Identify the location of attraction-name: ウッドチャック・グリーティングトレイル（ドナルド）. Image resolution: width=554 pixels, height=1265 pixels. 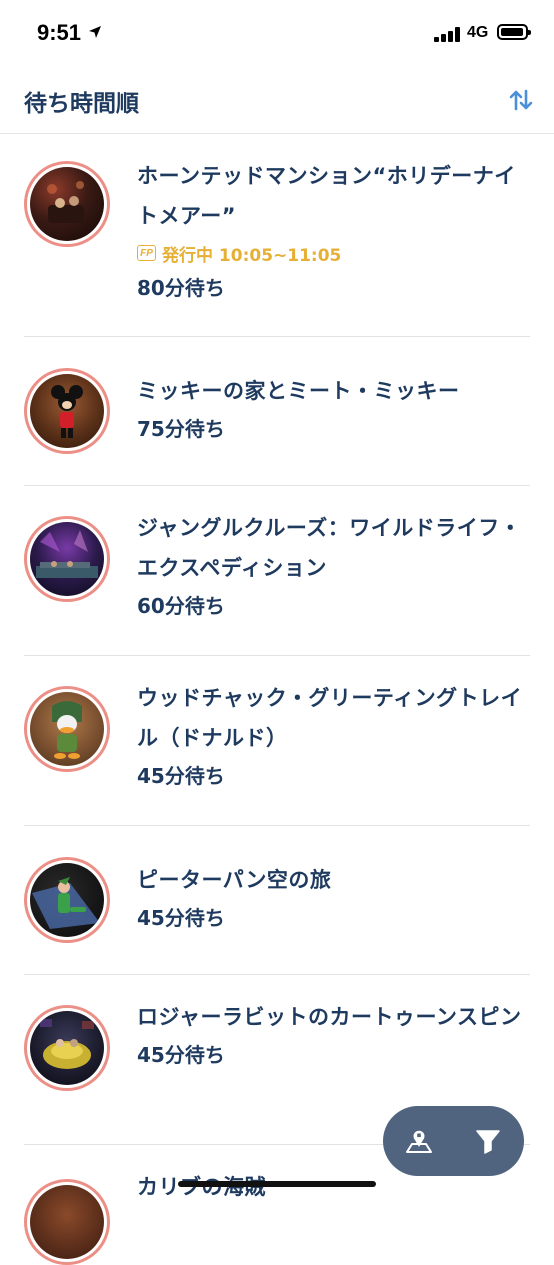
(330, 718).